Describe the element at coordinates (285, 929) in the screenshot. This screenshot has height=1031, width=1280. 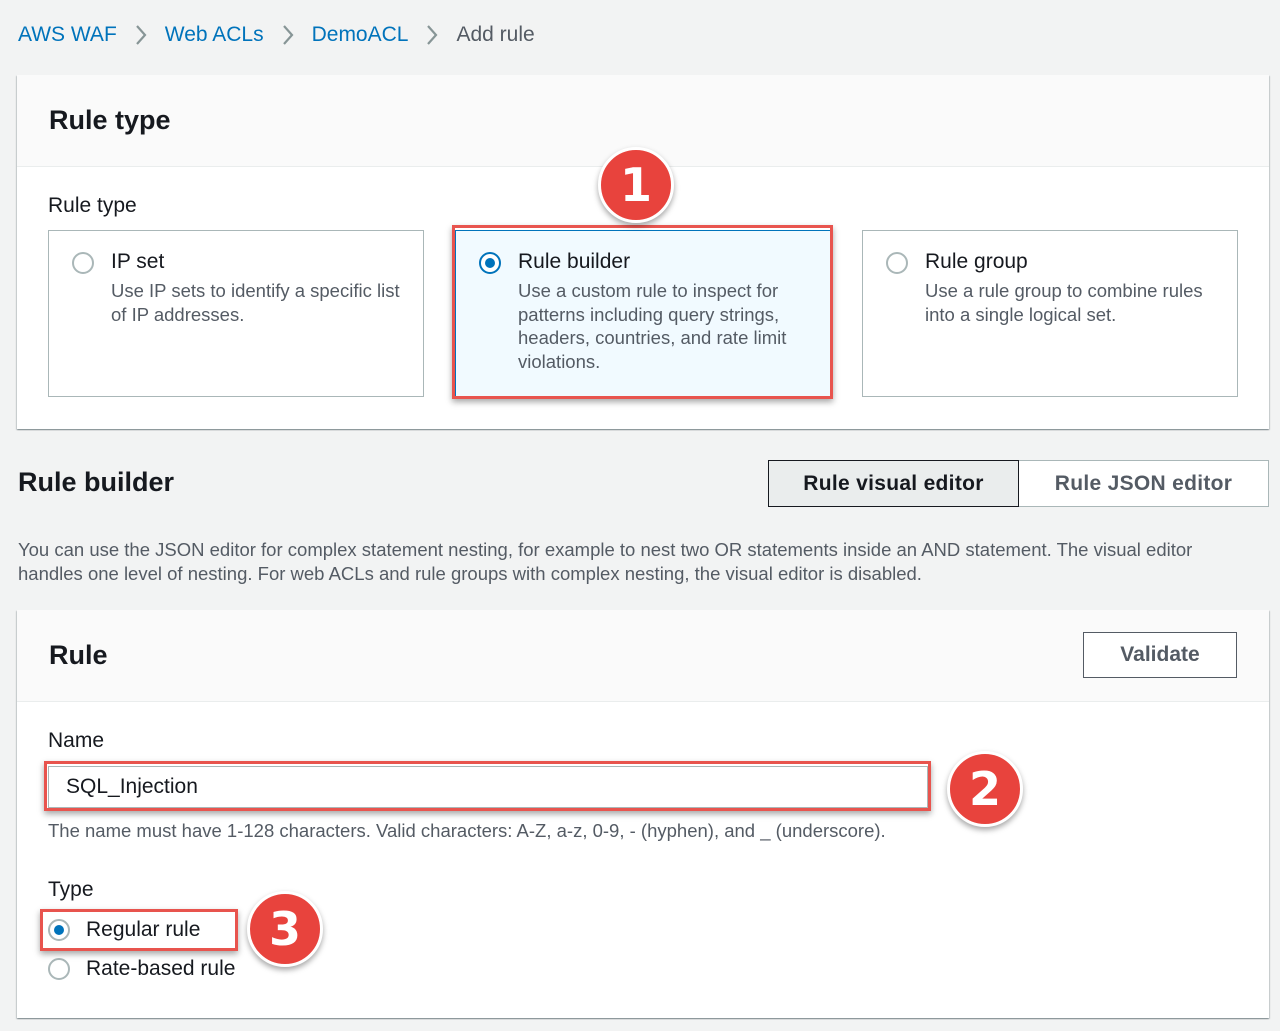
I see `step-badge-3: 3` at that location.